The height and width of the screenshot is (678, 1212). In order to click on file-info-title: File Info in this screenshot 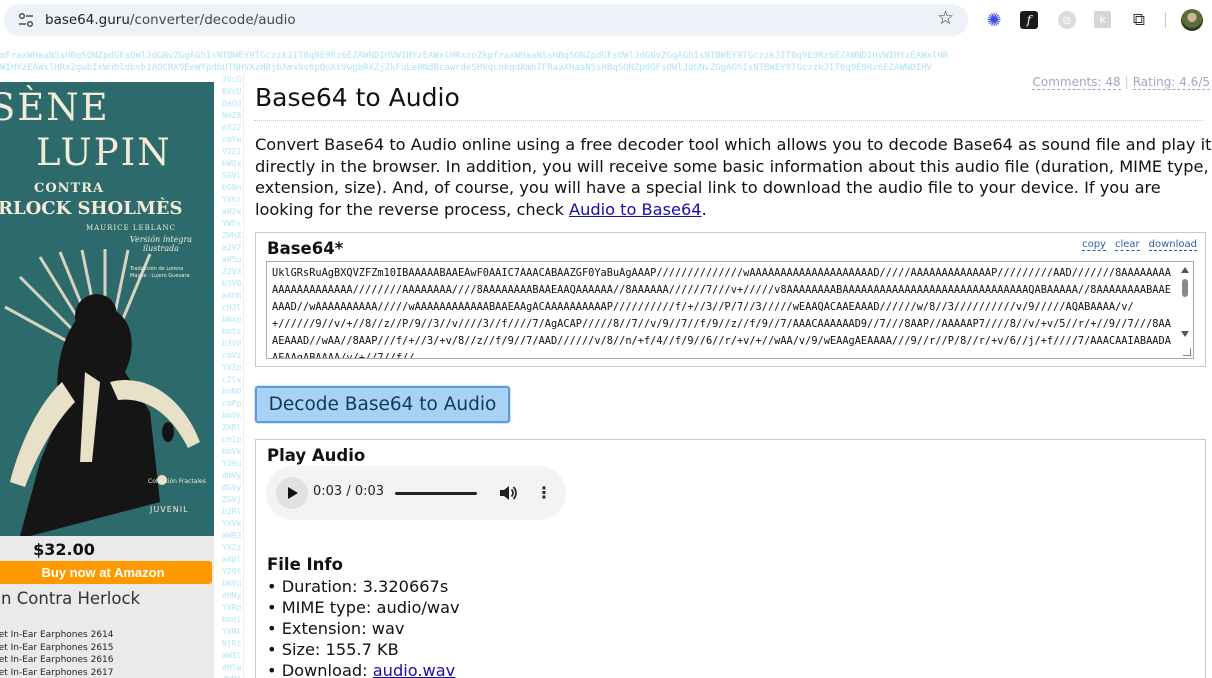, I will do `click(305, 564)`.